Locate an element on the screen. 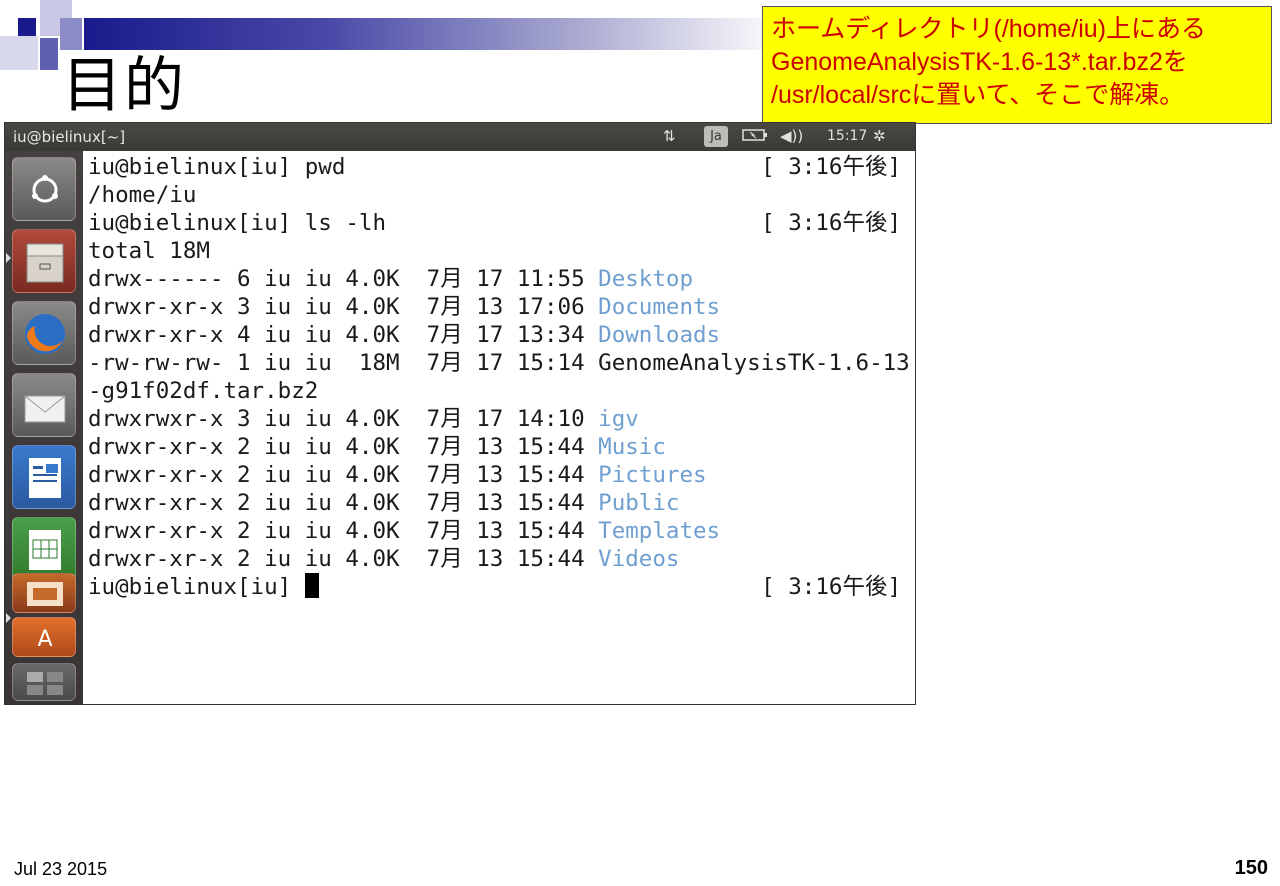 This screenshot has height=886, width=1280. updown-arrows-icon: ⇅ is located at coordinates (669, 136).